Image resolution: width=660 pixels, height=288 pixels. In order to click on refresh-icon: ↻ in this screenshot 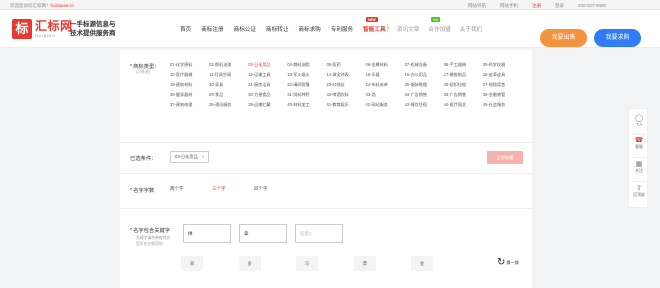, I will do `click(501, 262)`.